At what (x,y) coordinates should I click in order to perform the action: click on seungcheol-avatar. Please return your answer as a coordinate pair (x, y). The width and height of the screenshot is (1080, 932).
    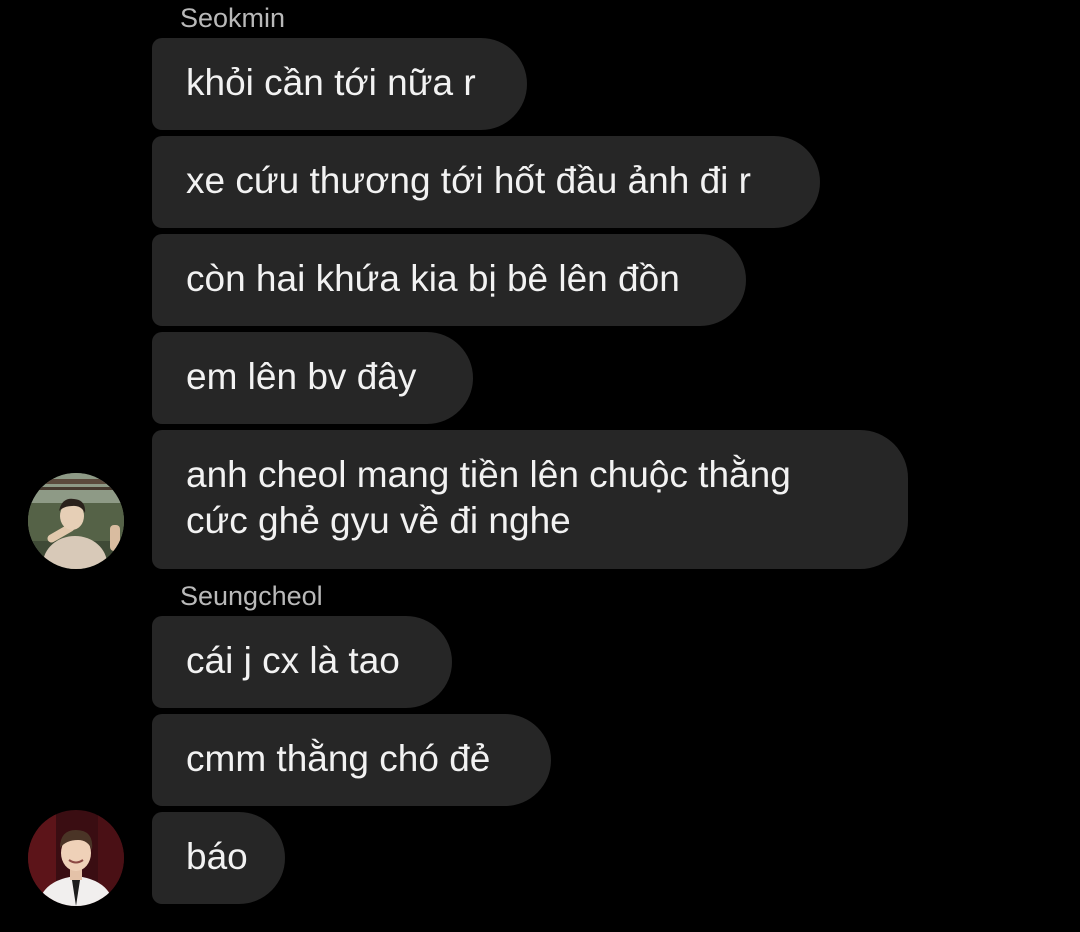
    Looking at the image, I should click on (76, 858).